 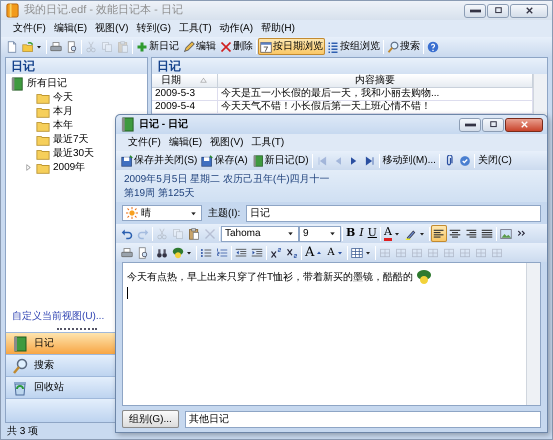 I want to click on font-dropdown: Tahoma, so click(x=260, y=234).